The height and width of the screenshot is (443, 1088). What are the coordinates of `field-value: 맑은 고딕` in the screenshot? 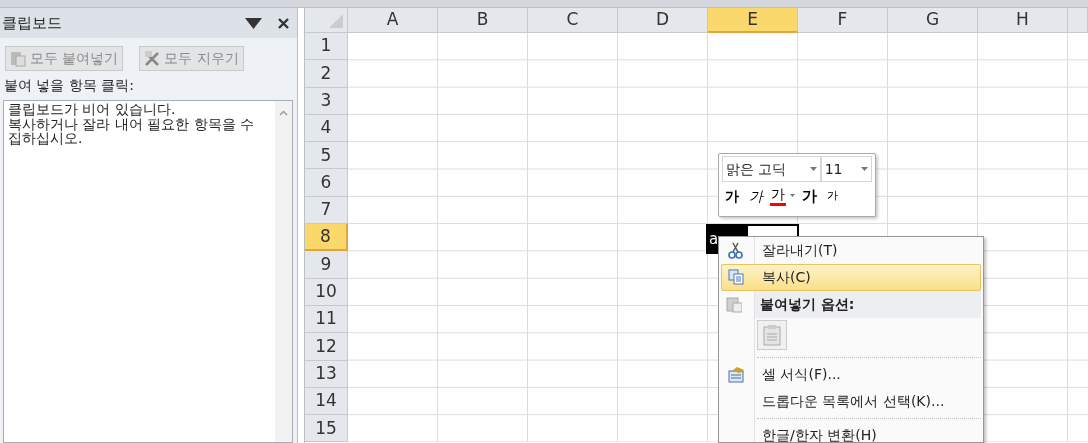 It's located at (756, 169).